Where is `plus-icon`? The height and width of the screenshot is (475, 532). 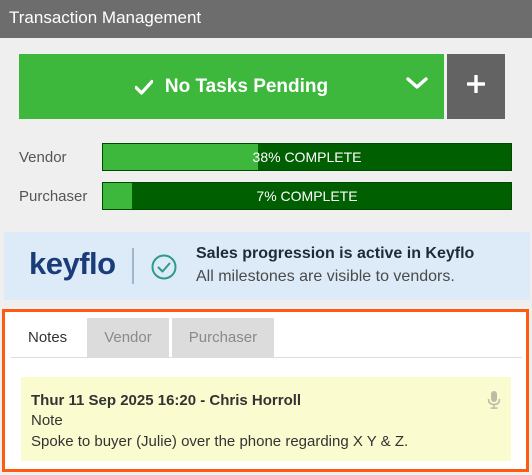
plus-icon is located at coordinates (476, 86).